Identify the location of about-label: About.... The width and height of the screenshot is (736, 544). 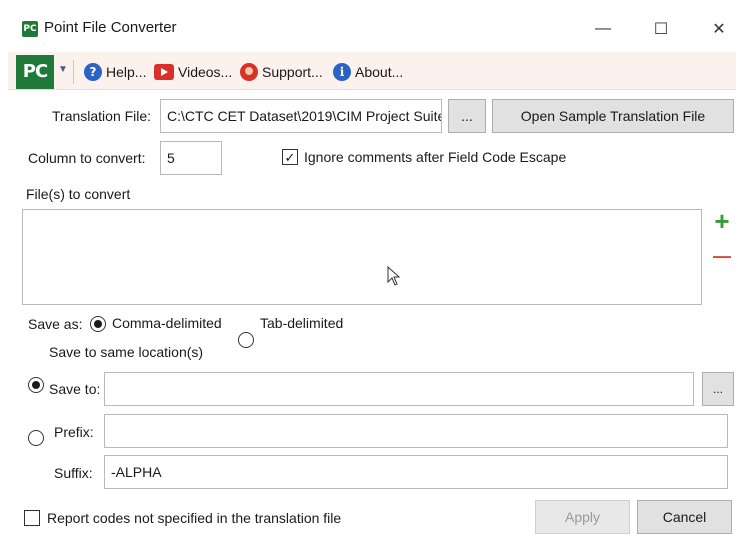
(379, 72).